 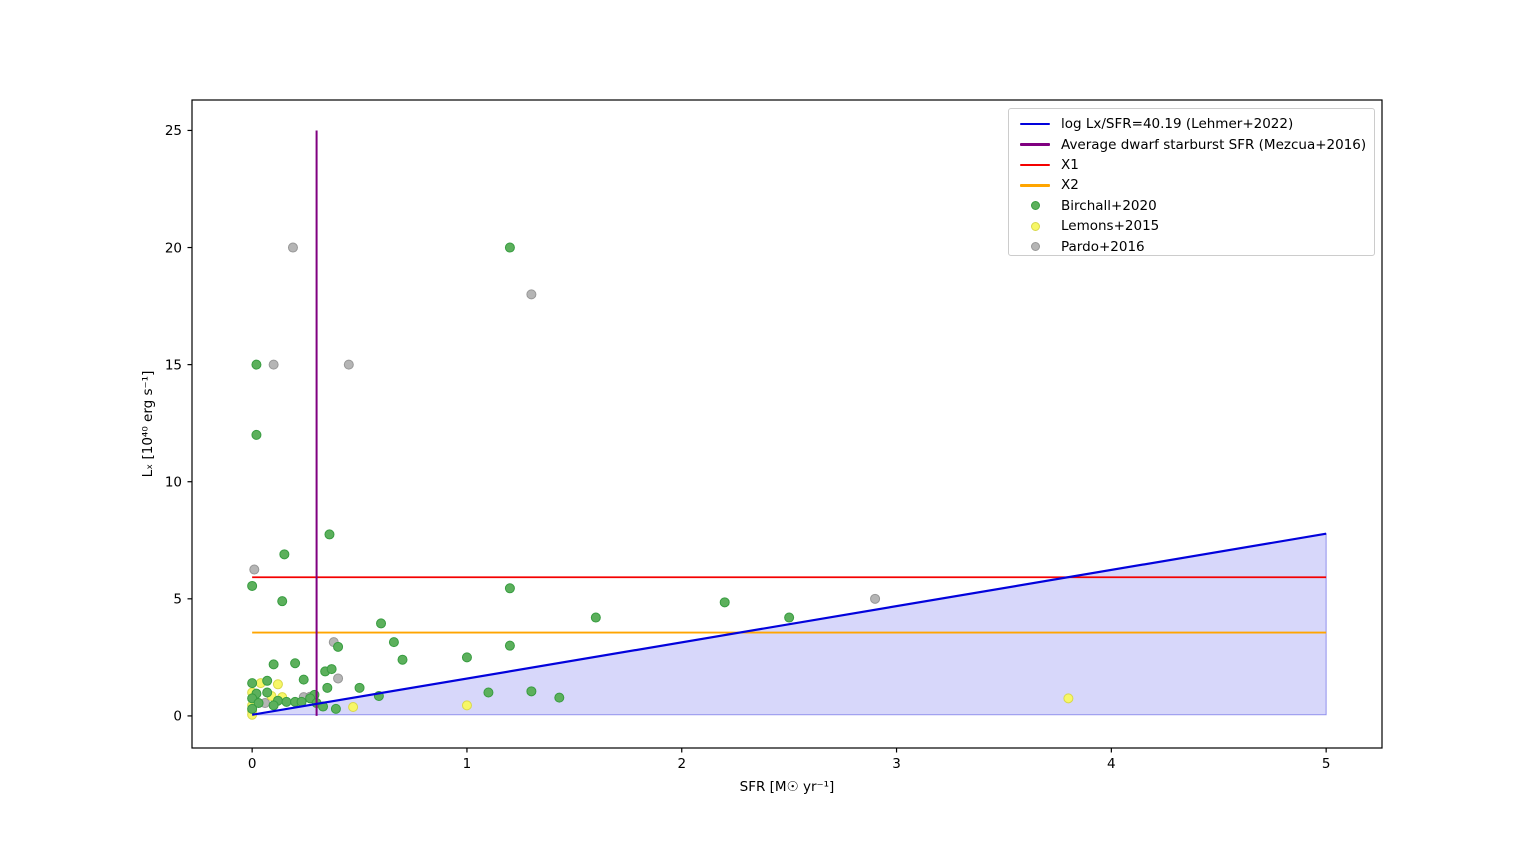 What do you see at coordinates (1196, 185) in the screenshot?
I see `legend-item: X2` at bounding box center [1196, 185].